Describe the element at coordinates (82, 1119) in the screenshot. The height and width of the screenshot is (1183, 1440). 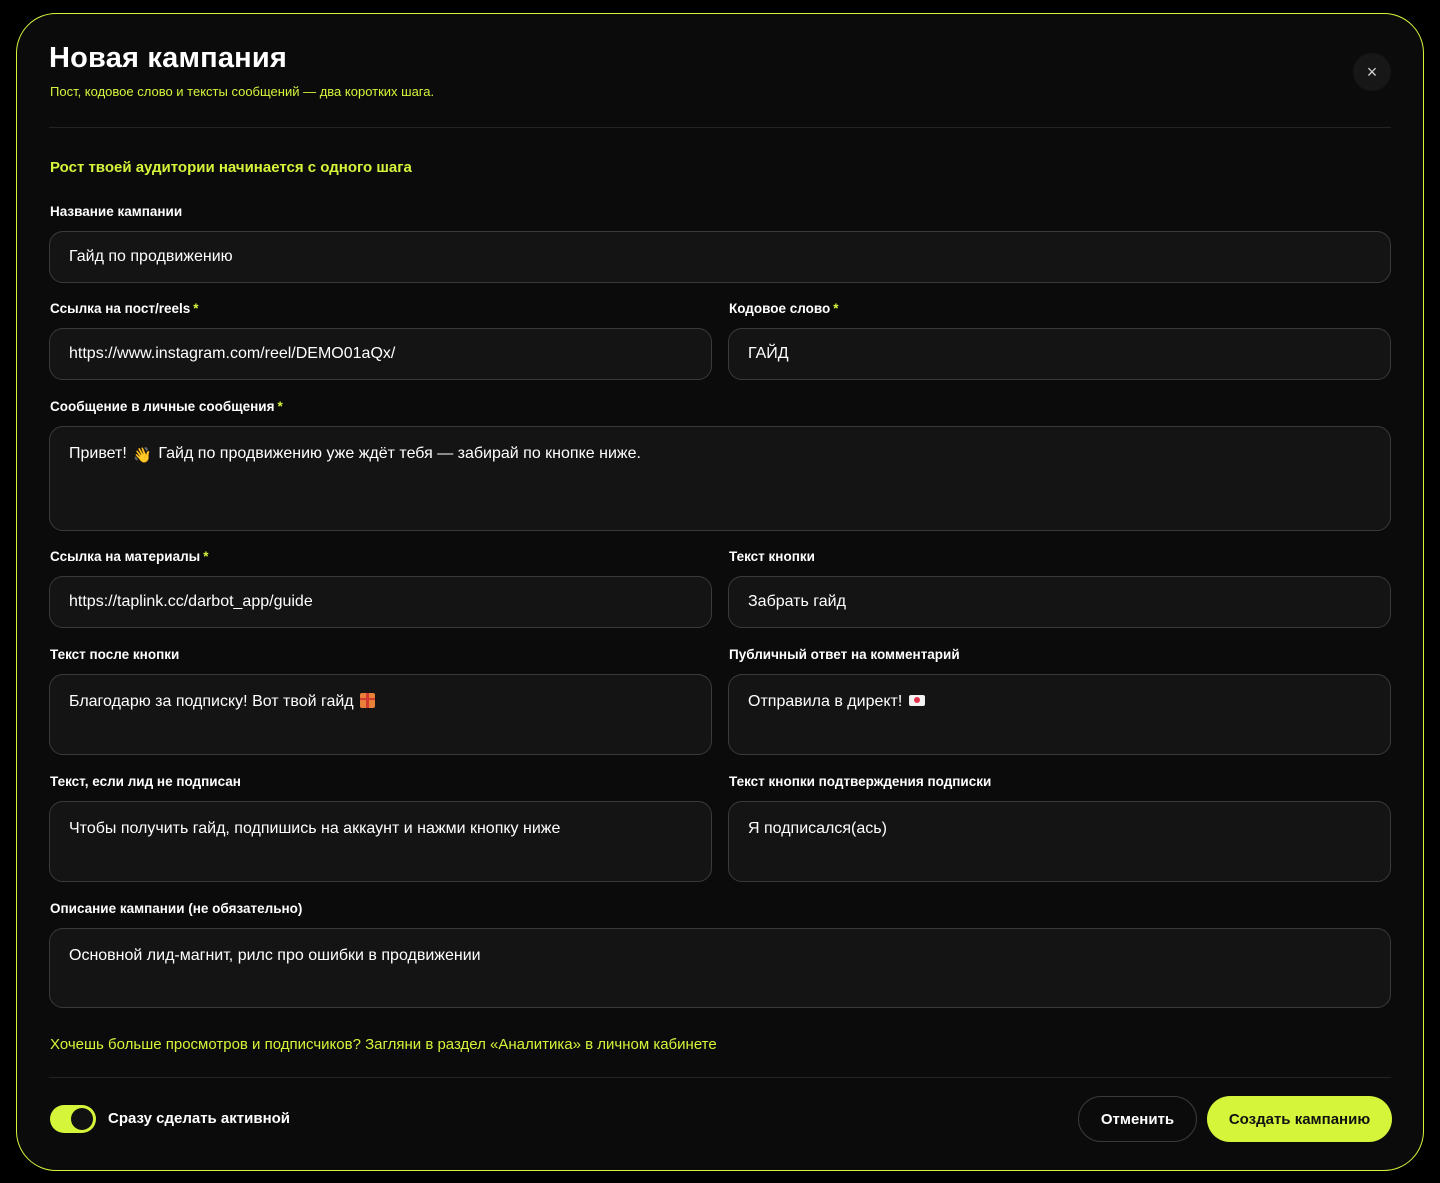
I see `toggle-knob` at that location.